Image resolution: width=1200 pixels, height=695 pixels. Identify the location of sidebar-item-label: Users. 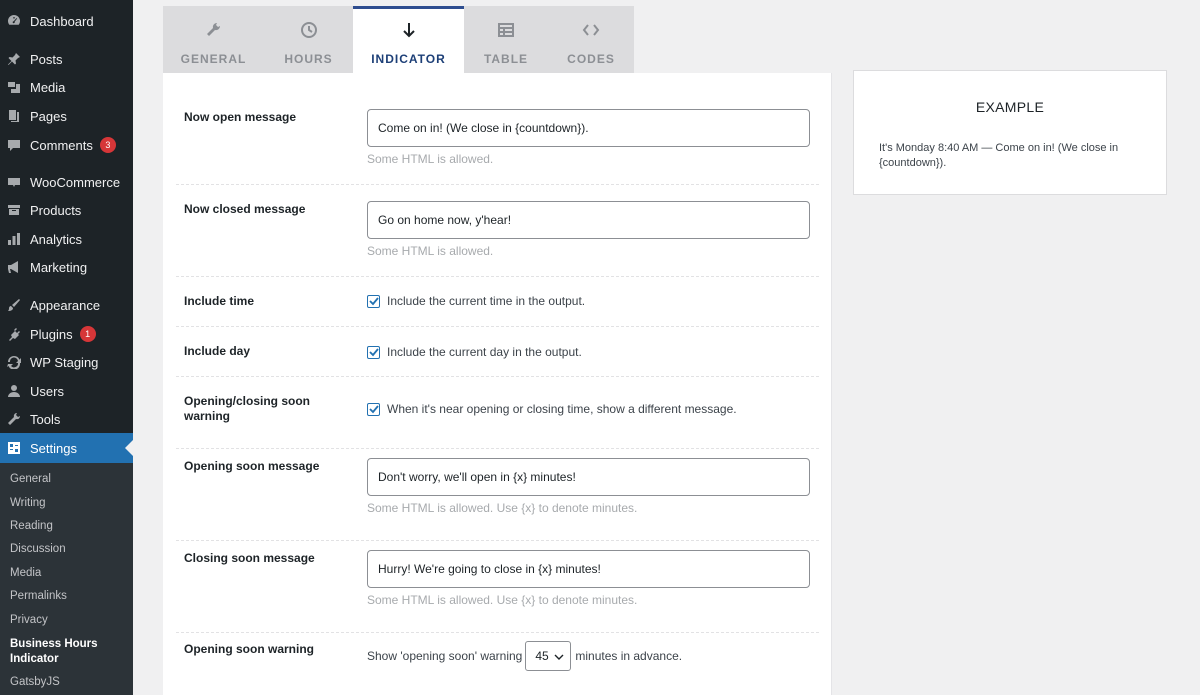
(47, 391).